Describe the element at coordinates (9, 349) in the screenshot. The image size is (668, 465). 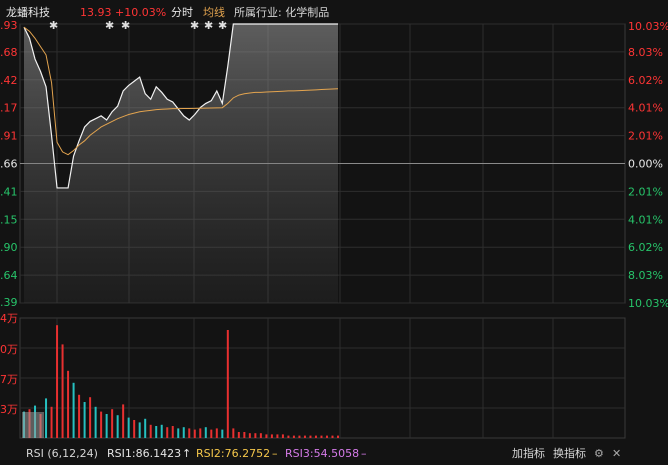
I see `volume-tick-label: 0万` at that location.